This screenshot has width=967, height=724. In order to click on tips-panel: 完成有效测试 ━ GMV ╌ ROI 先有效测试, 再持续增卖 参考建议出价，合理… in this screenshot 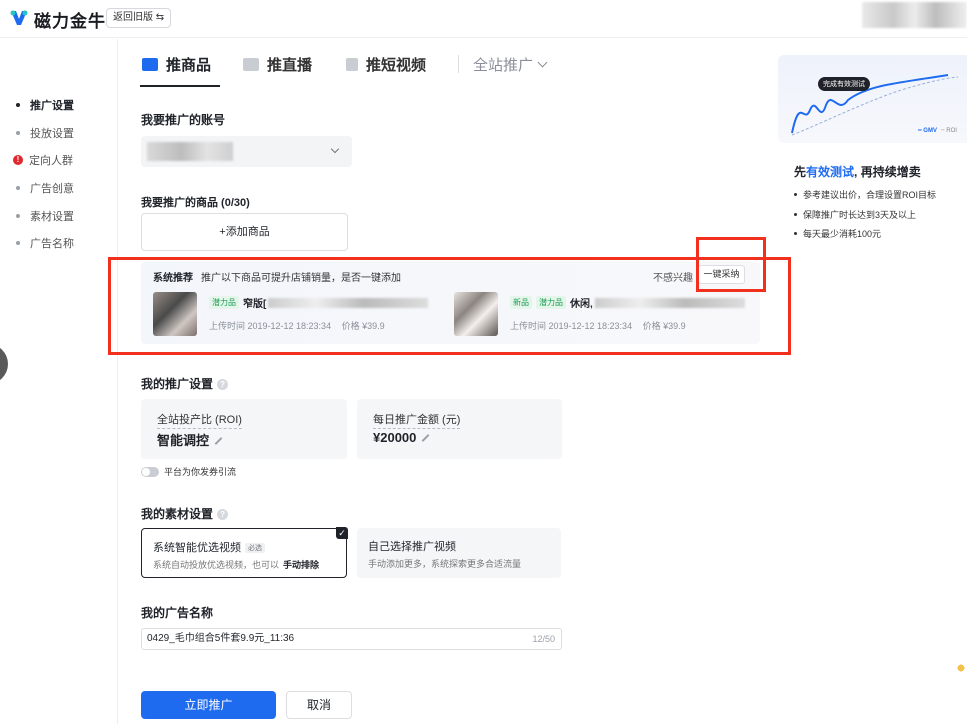, I will do `click(872, 148)`.